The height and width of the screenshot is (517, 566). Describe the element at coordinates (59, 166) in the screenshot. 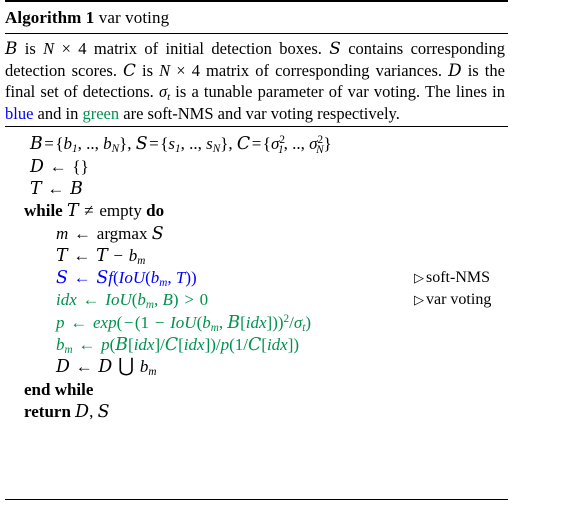

I see `code-d-empty: D ← {}` at that location.